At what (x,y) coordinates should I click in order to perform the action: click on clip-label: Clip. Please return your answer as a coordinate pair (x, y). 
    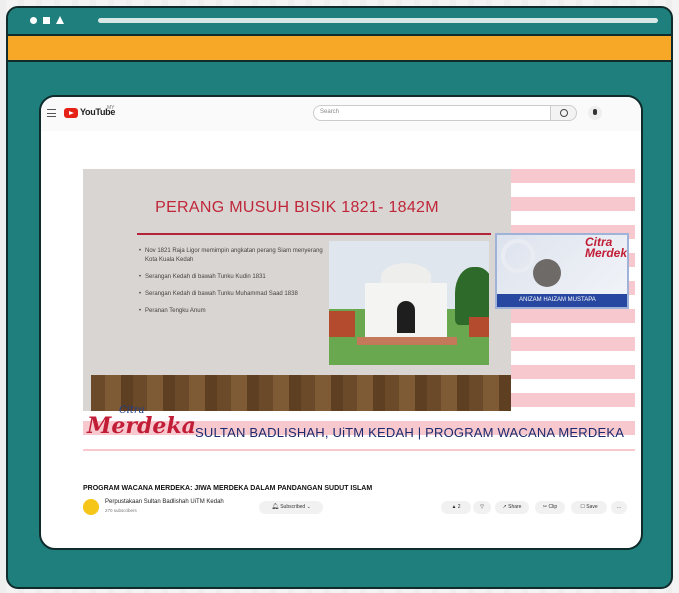
    Looking at the image, I should click on (553, 507).